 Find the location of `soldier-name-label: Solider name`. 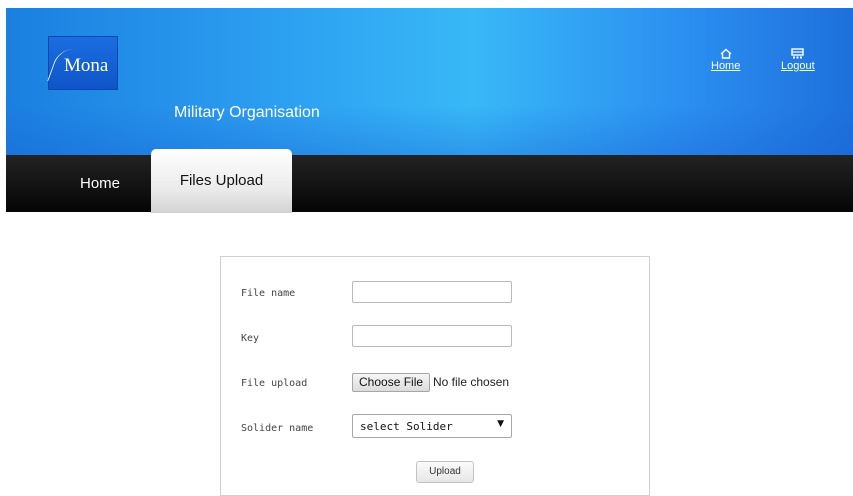

soldier-name-label: Solider name is located at coordinates (277, 428).